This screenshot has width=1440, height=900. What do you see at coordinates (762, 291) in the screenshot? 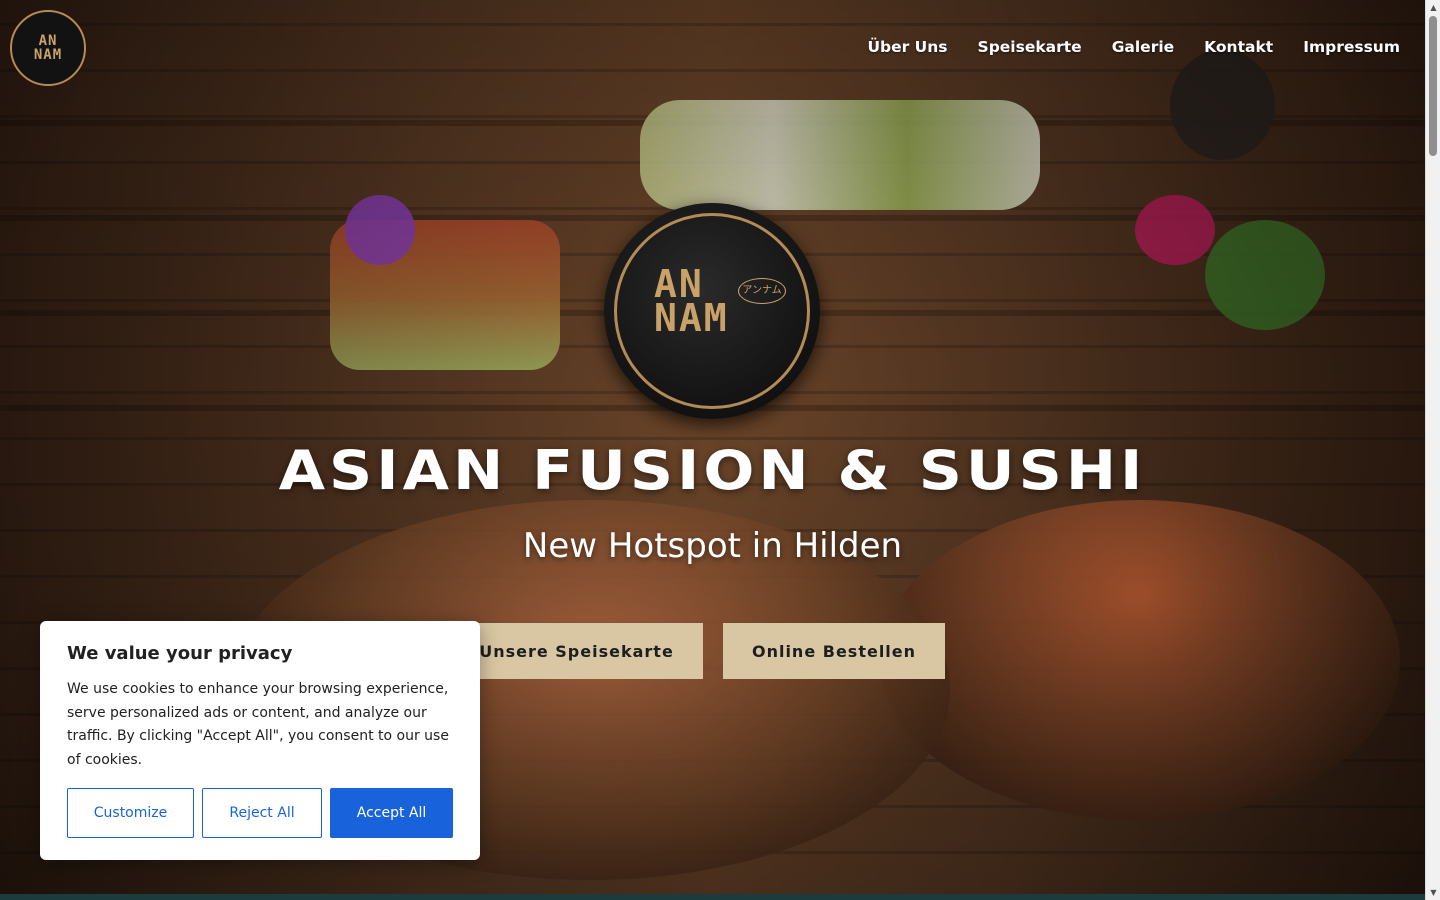
I see `logo-japanese-text: アンナム` at bounding box center [762, 291].